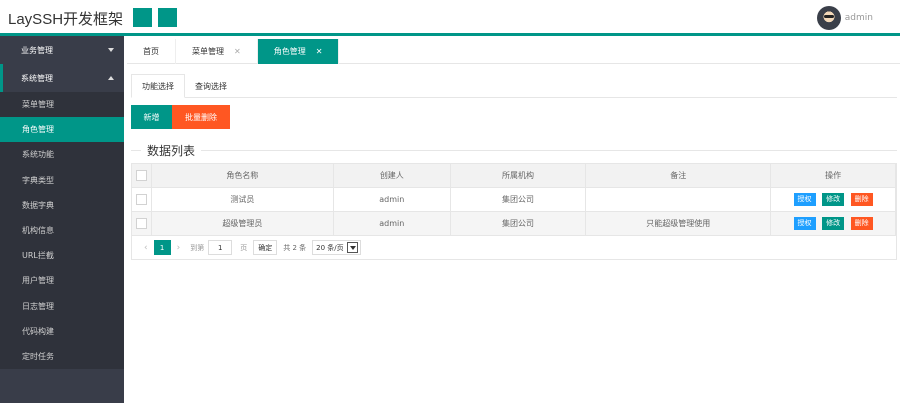  Describe the element at coordinates (37, 78) in the screenshot. I see `sidebar-group-label: 系统管理` at that location.